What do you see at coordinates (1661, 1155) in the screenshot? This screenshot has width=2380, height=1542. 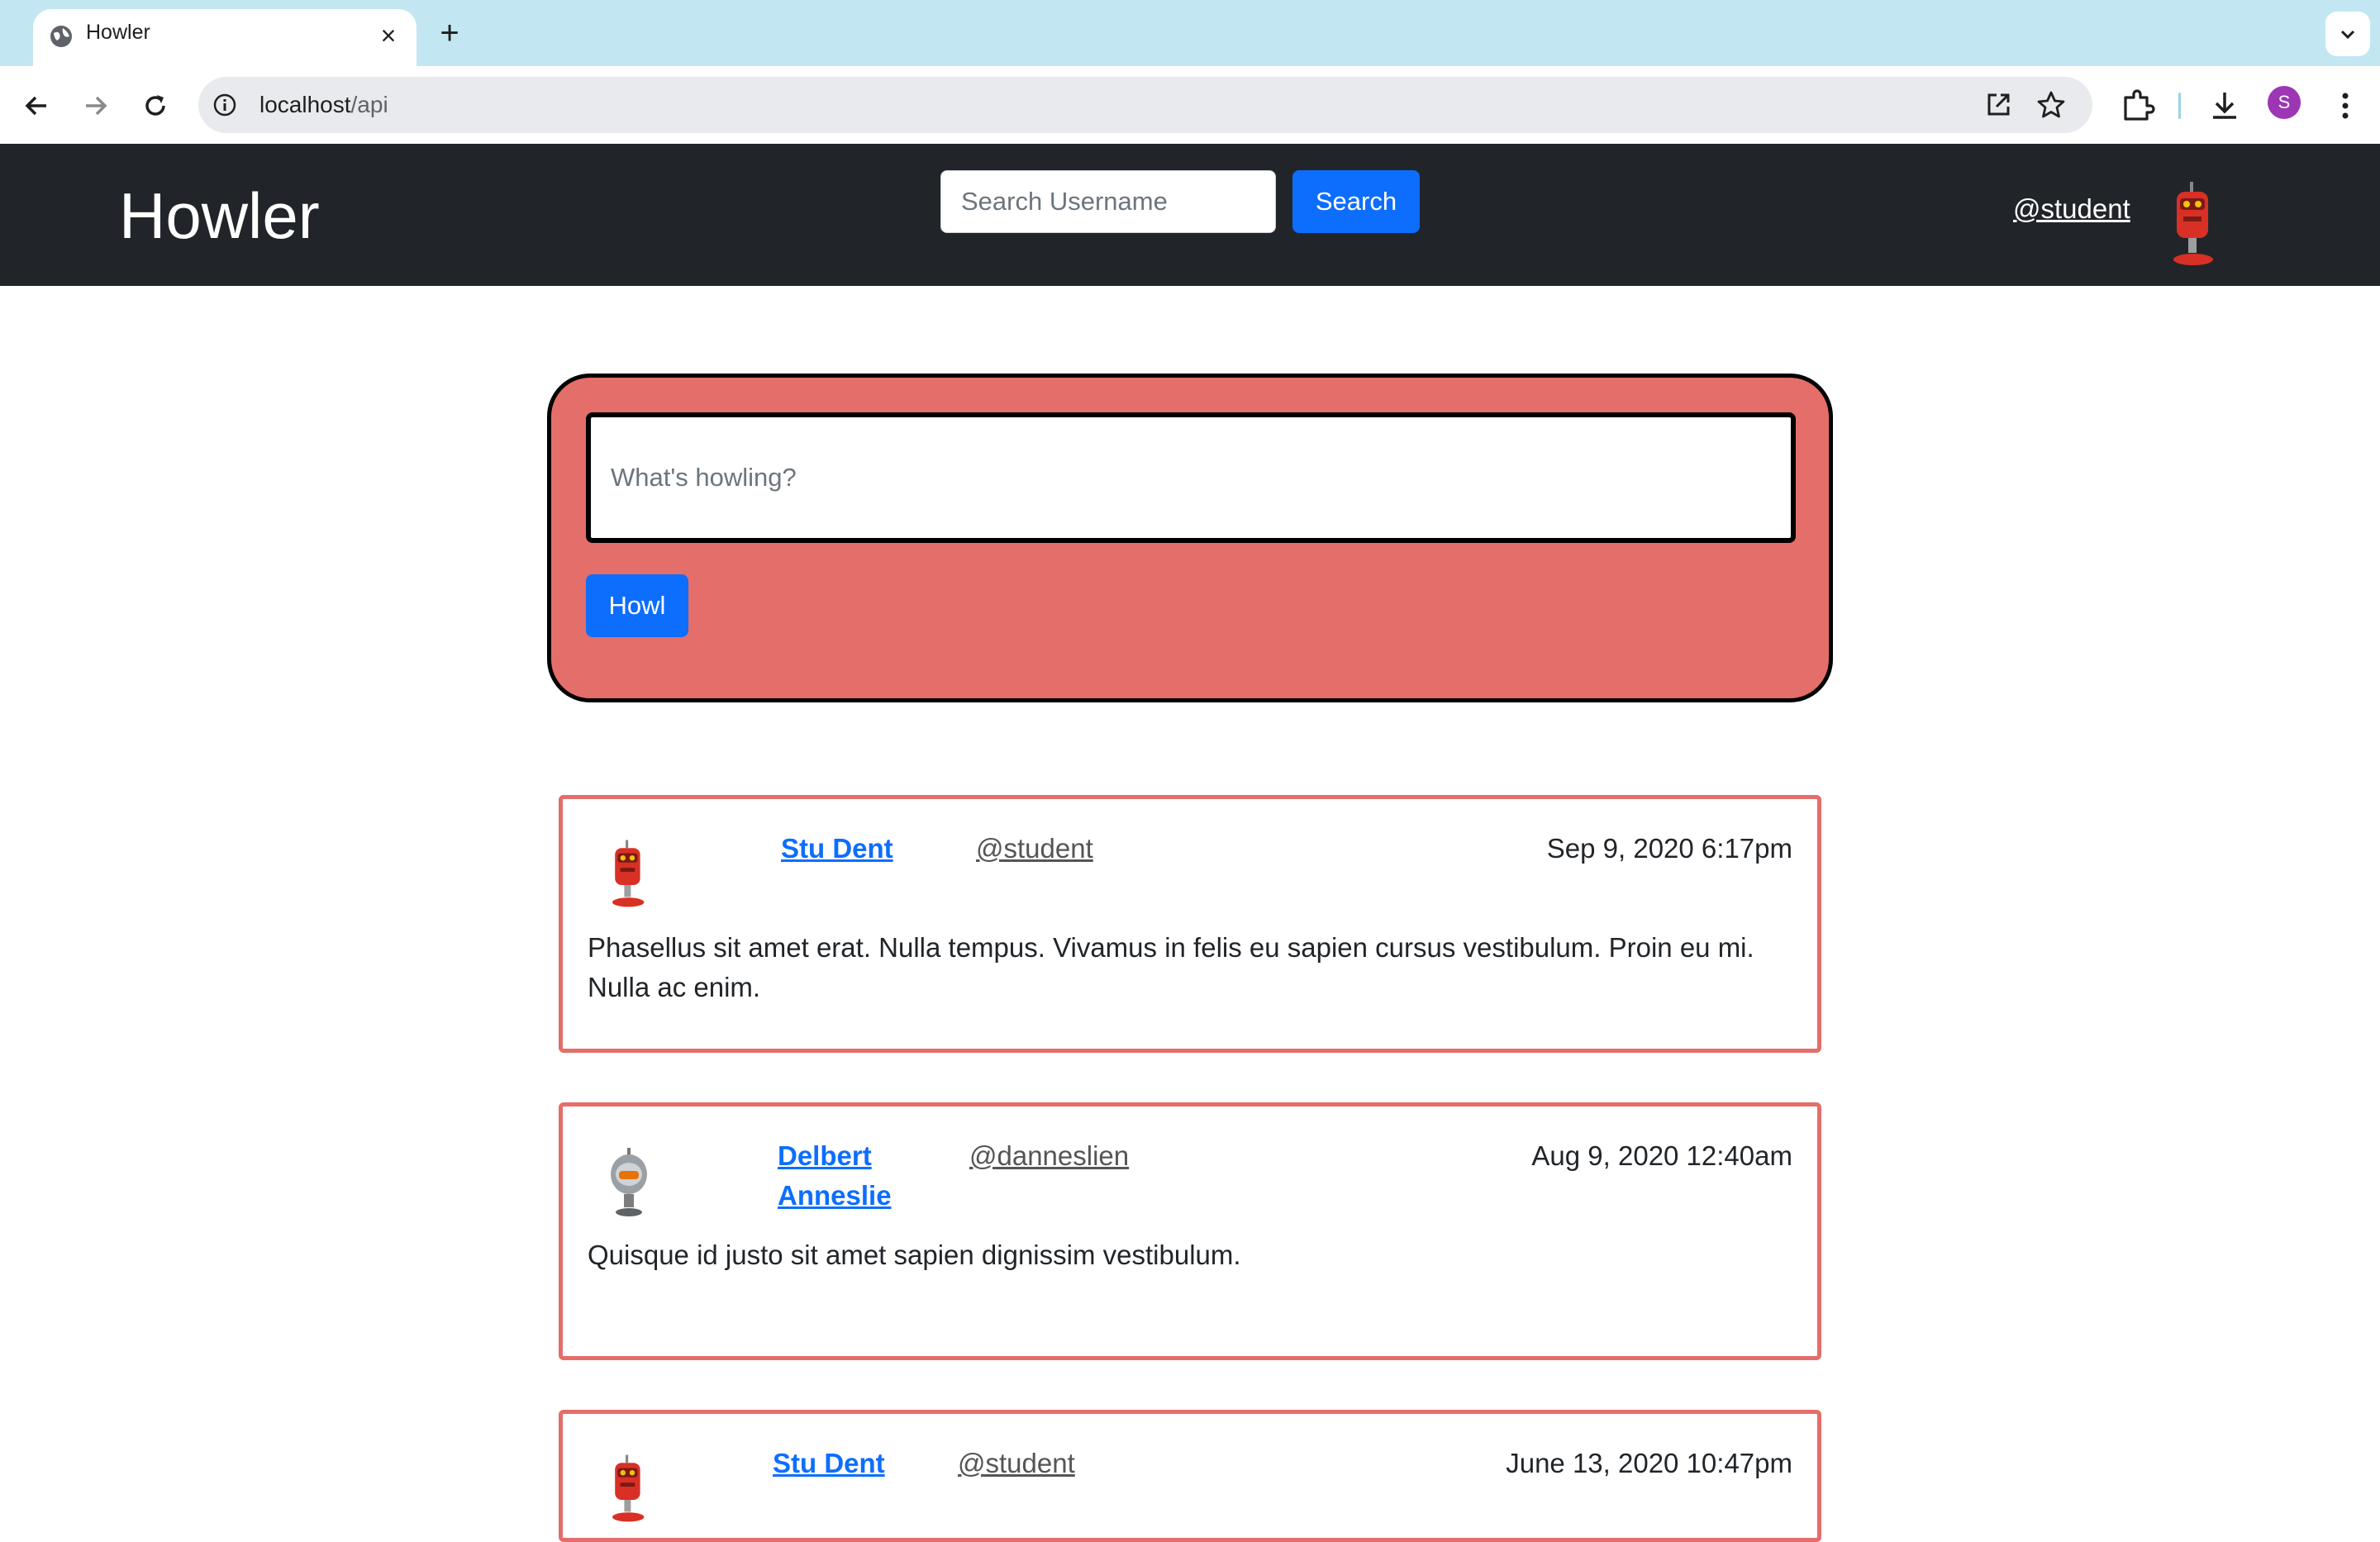 I see `howl-date: Aug 9, 2020 12:40am` at bounding box center [1661, 1155].